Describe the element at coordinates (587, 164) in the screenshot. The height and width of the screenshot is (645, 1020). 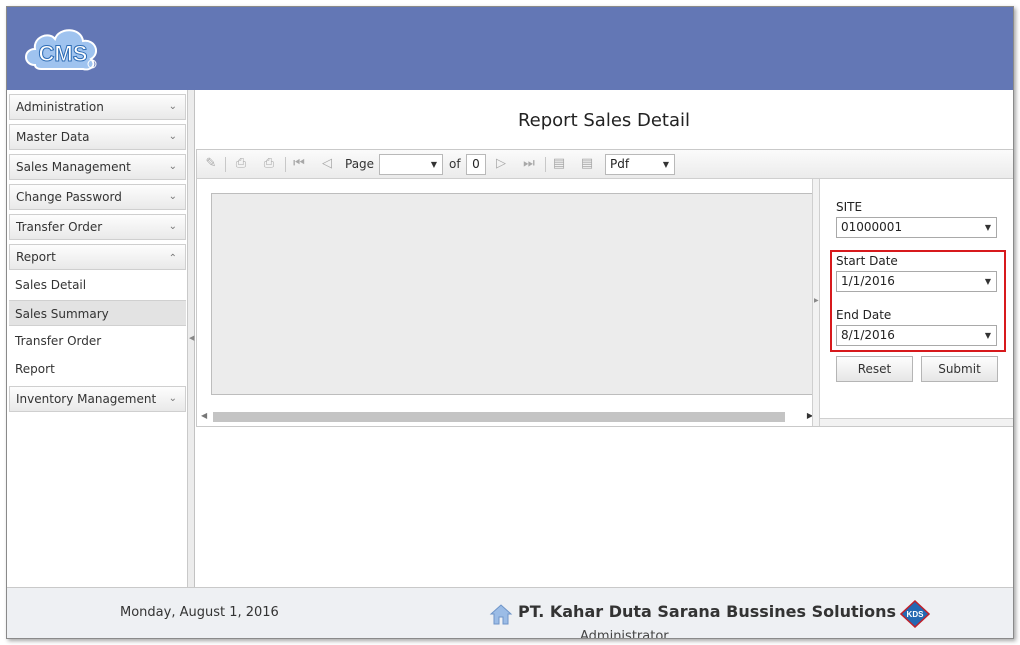
I see `save-as-icon: ▤` at that location.